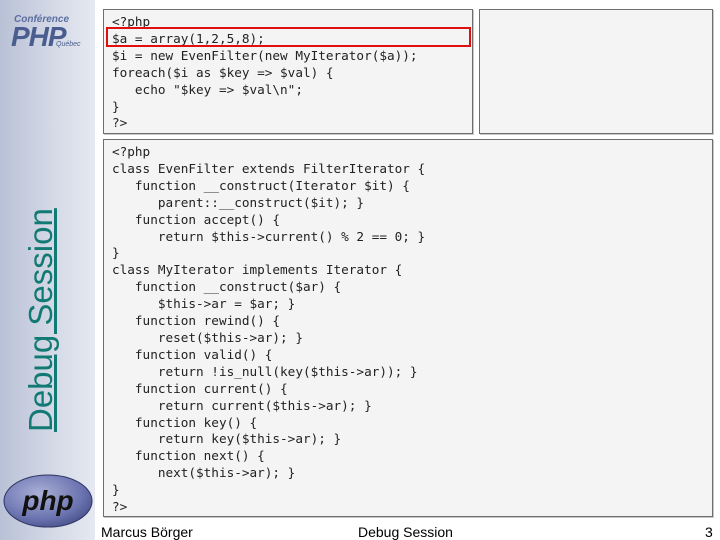 This screenshot has height=540, width=720. I want to click on code-line: function accept() {, so click(196, 219).